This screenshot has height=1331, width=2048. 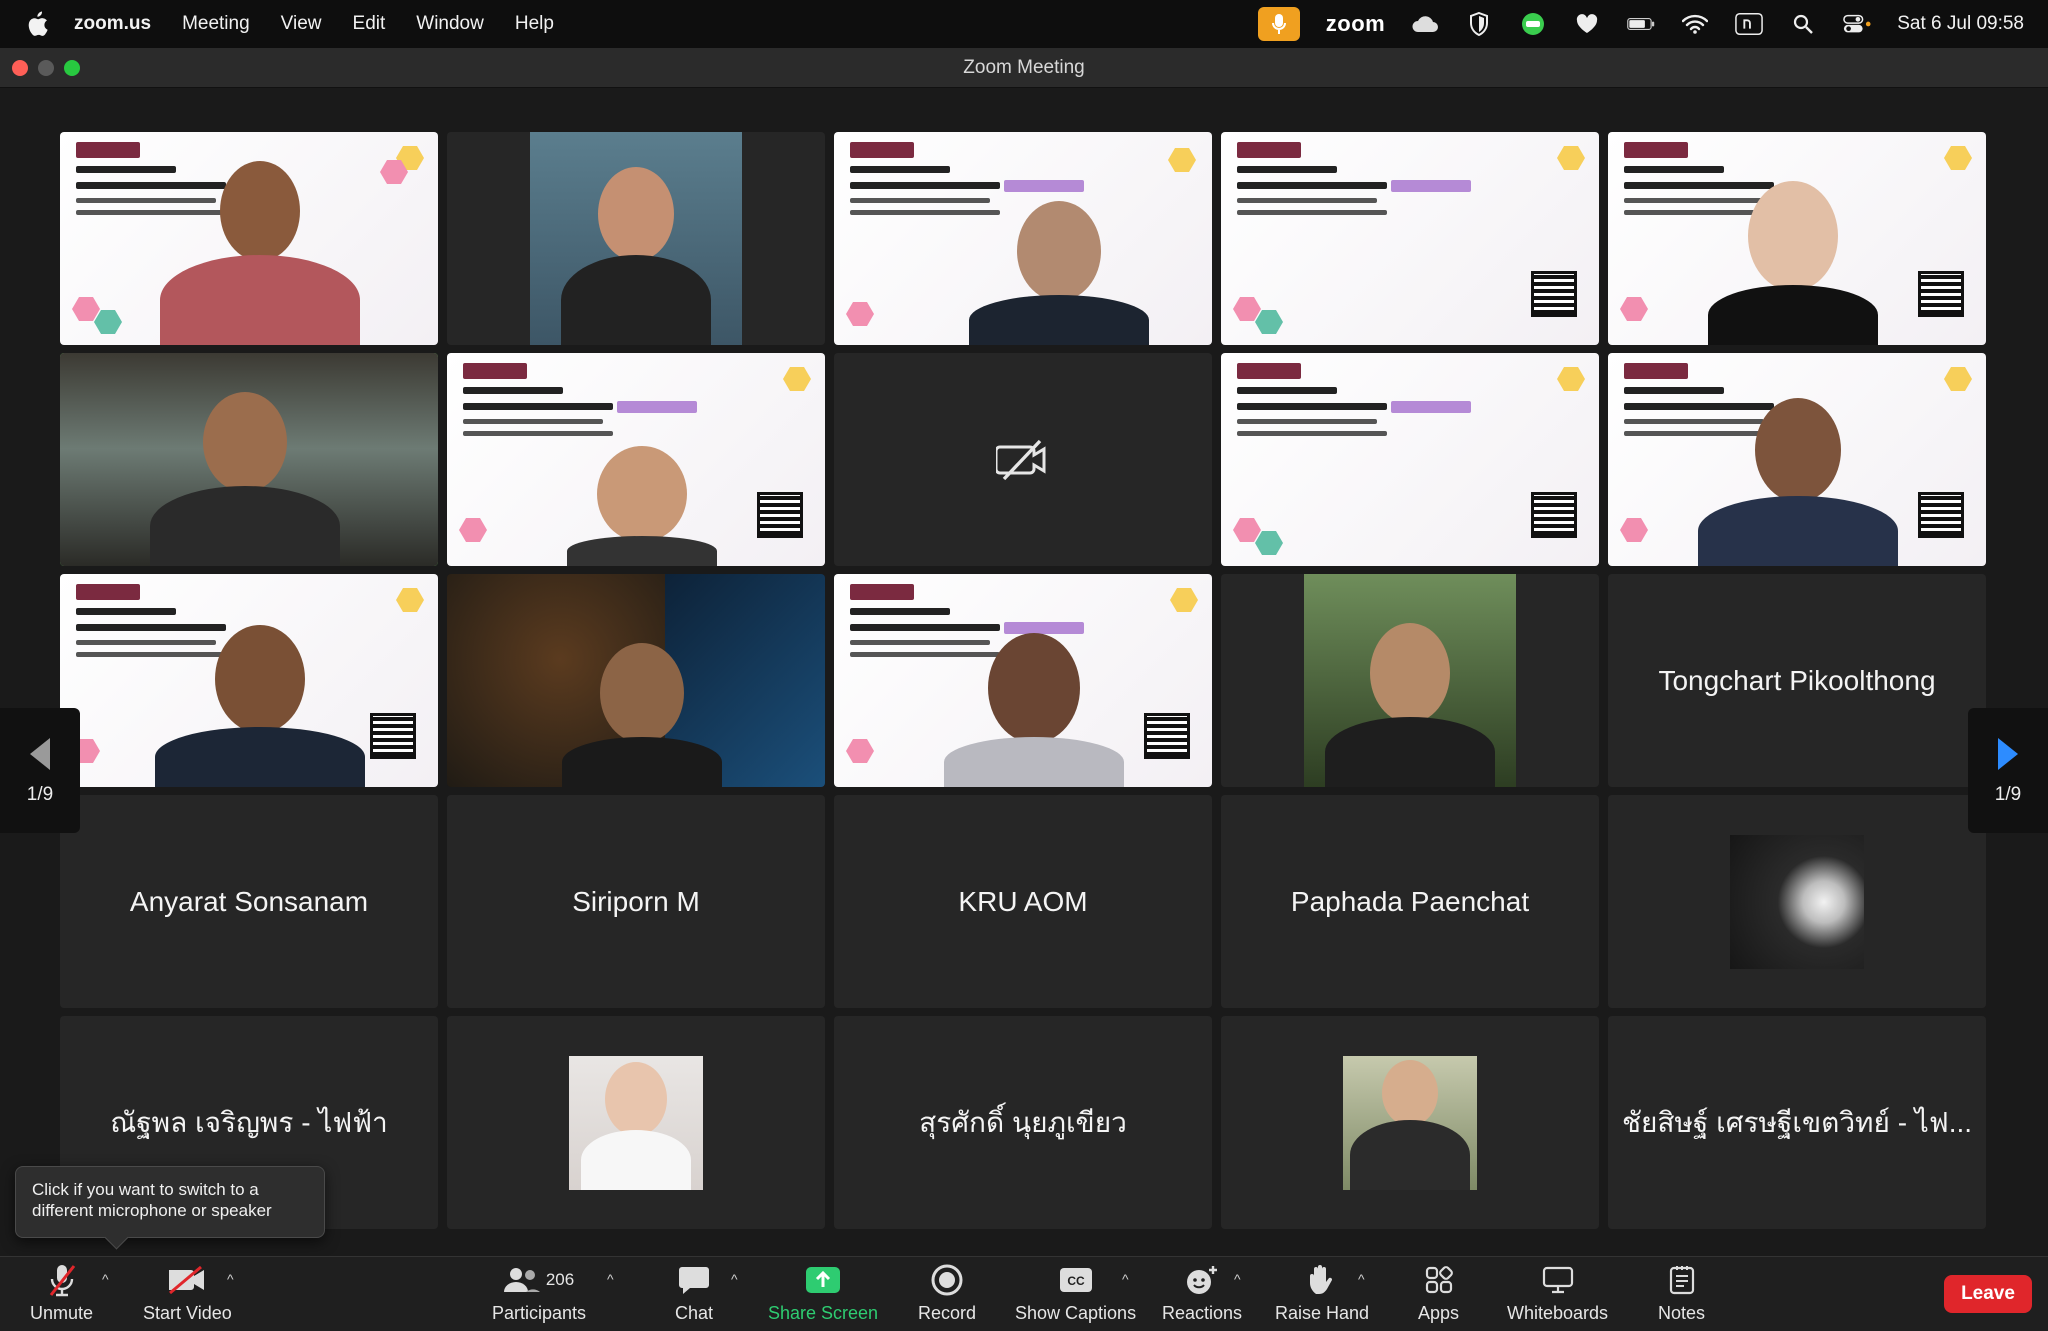 I want to click on mic-in-use-icon, so click(x=1278, y=24).